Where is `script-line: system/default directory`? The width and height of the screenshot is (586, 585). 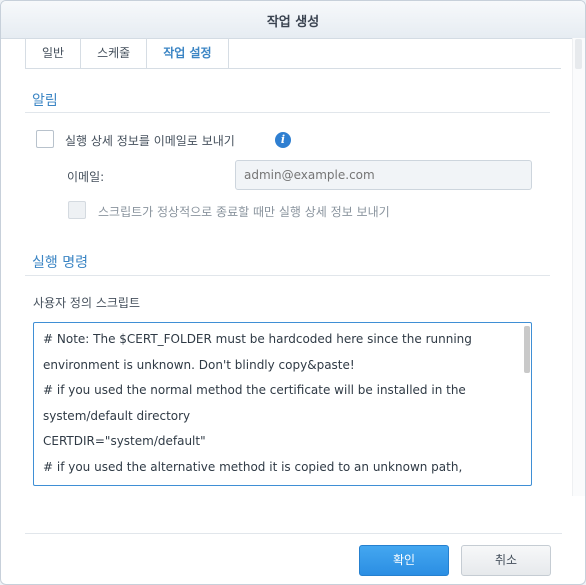
script-line: system/default directory is located at coordinates (117, 416).